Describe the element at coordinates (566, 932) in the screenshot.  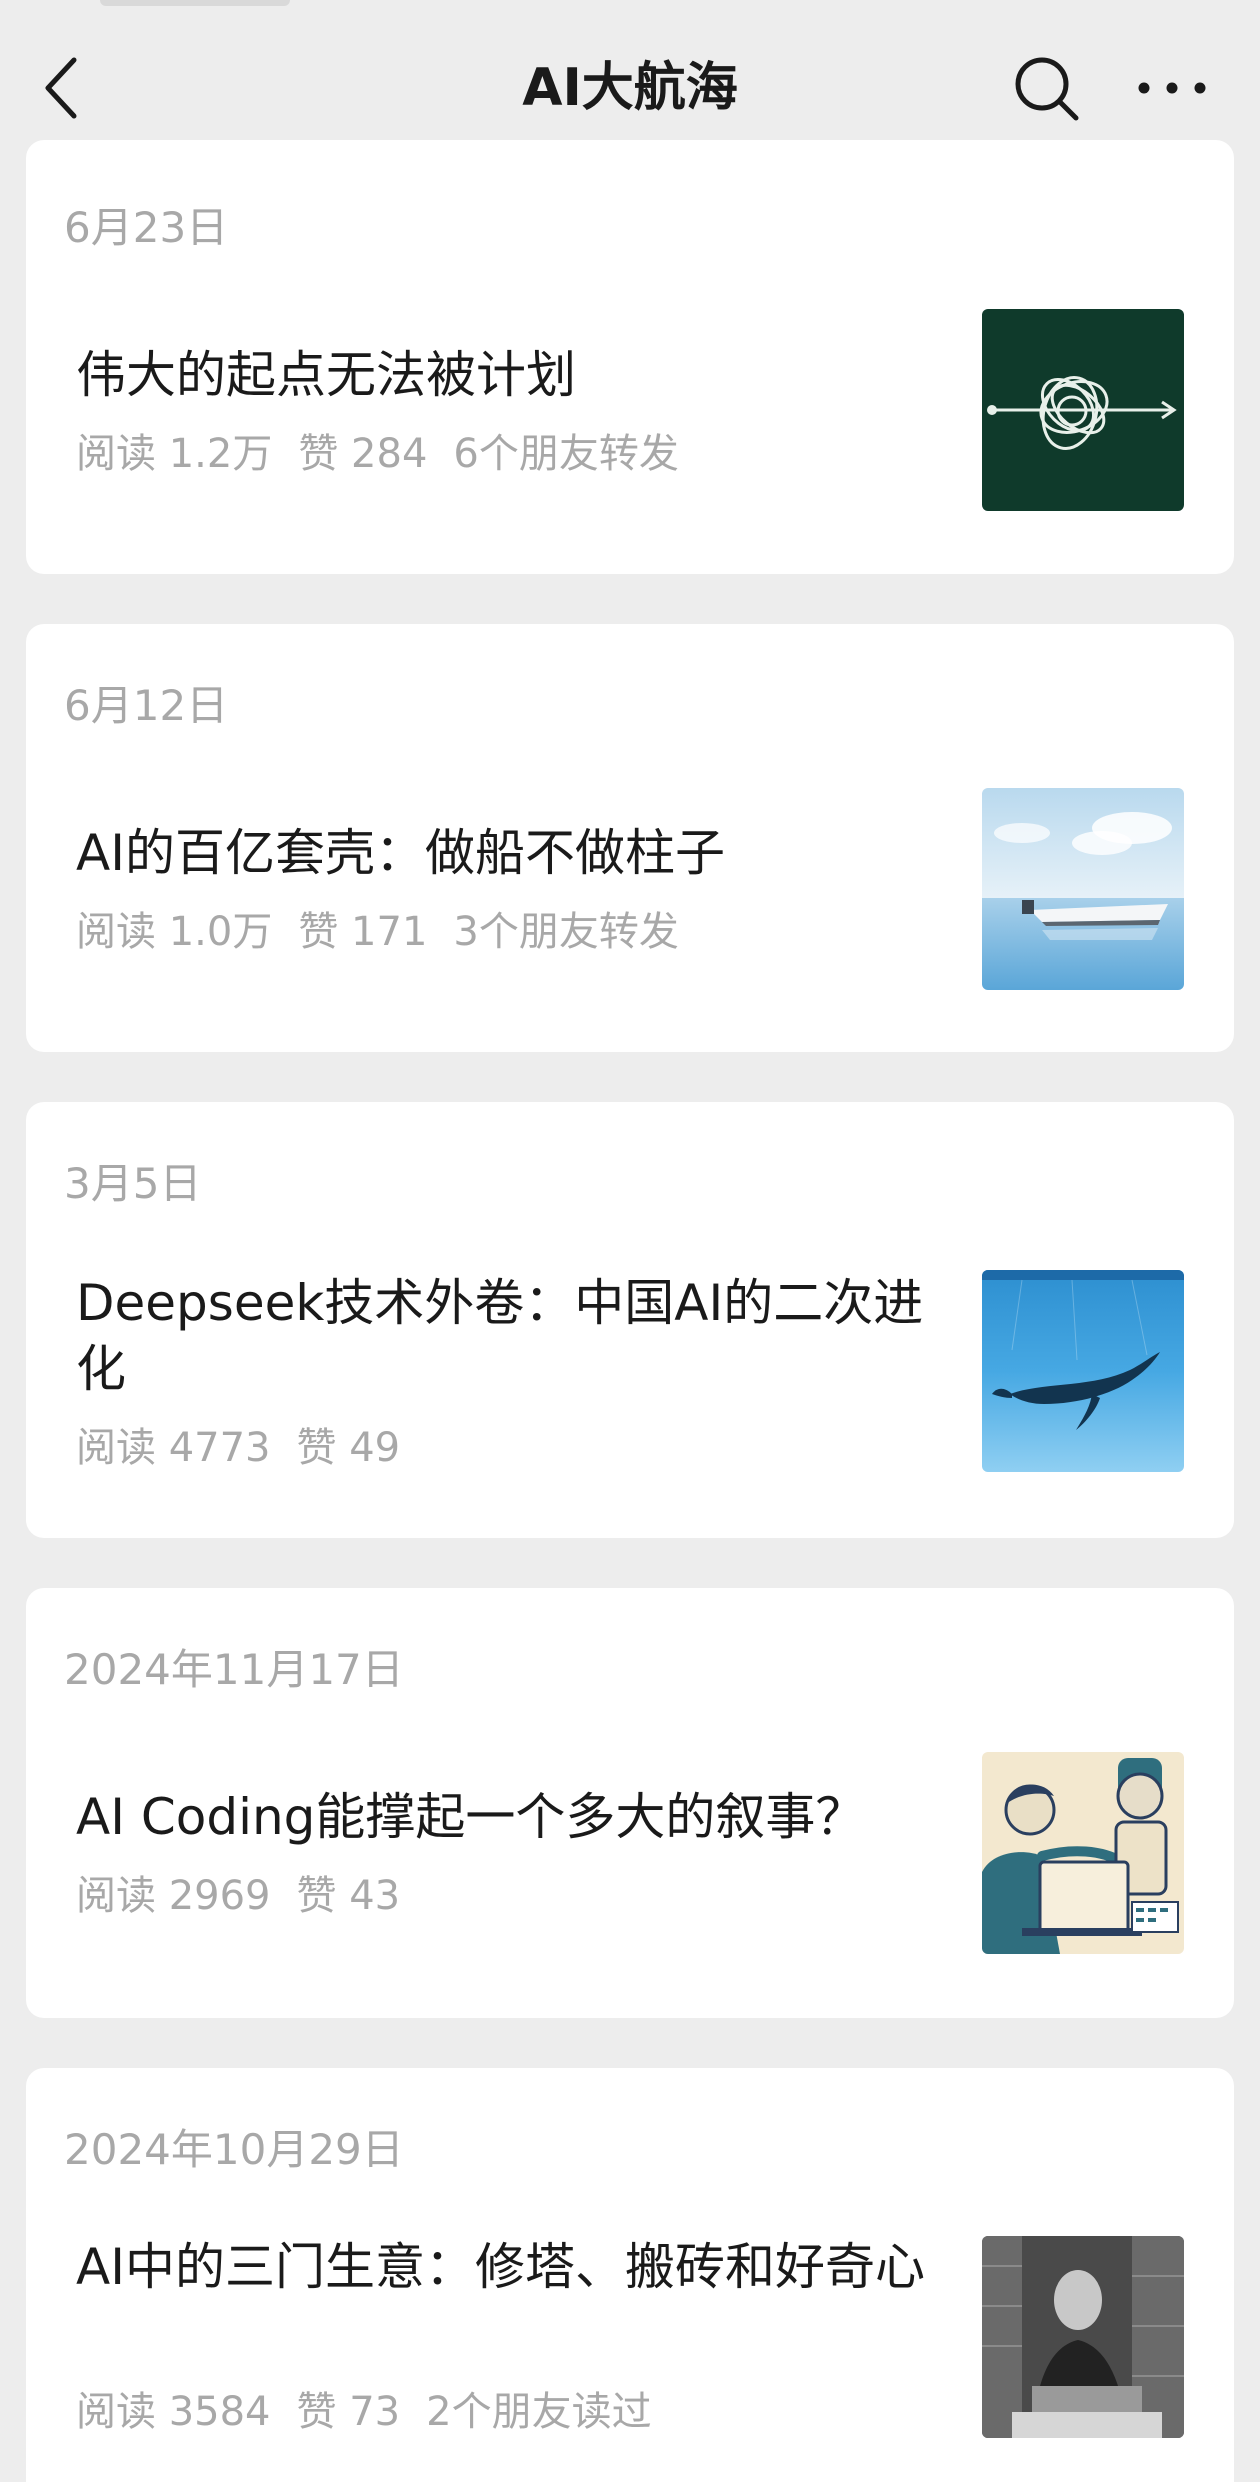
I see `friend-activity: 3个朋友转发` at that location.